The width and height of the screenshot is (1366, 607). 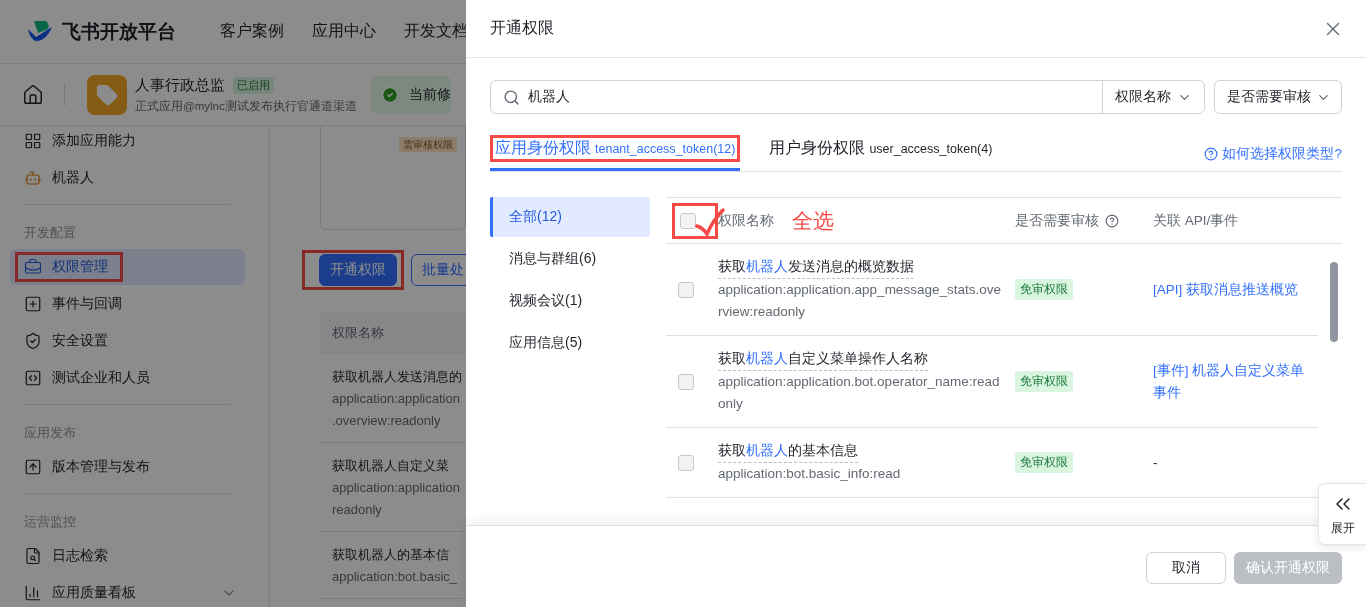 What do you see at coordinates (33, 94) in the screenshot?
I see `home-icon` at bounding box center [33, 94].